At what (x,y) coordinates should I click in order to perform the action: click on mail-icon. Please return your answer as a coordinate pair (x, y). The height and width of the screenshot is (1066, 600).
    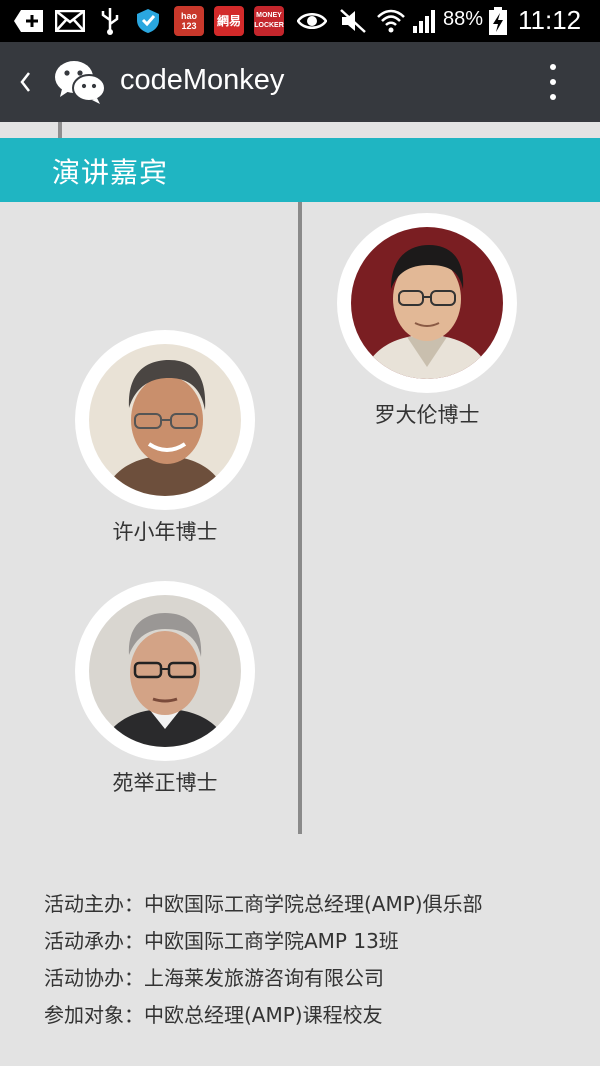
    Looking at the image, I should click on (70, 21).